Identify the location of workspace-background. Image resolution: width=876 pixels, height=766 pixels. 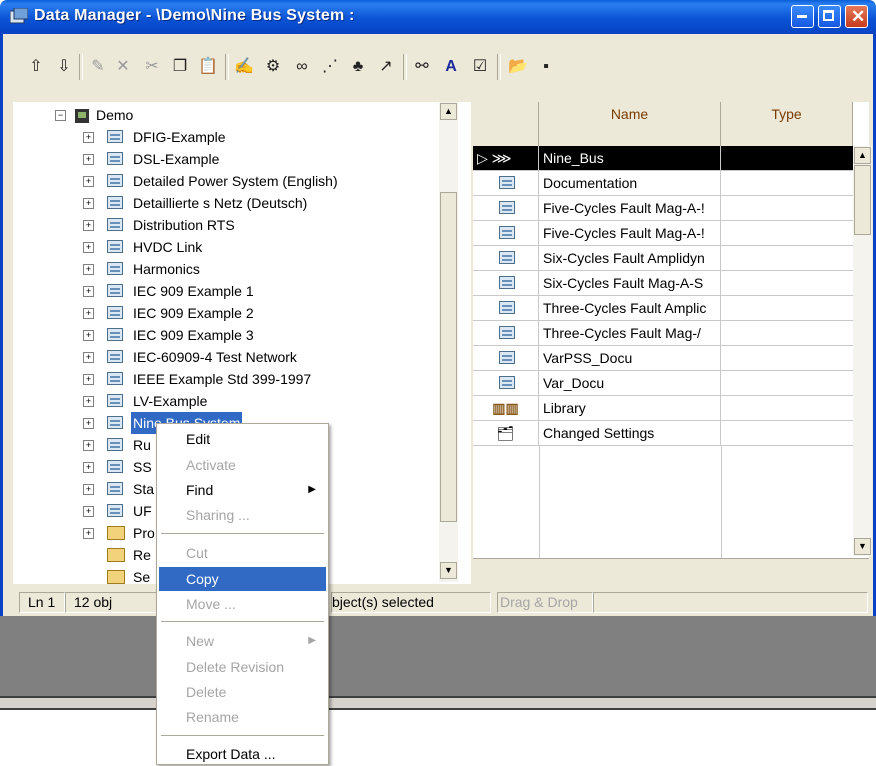
(438, 656).